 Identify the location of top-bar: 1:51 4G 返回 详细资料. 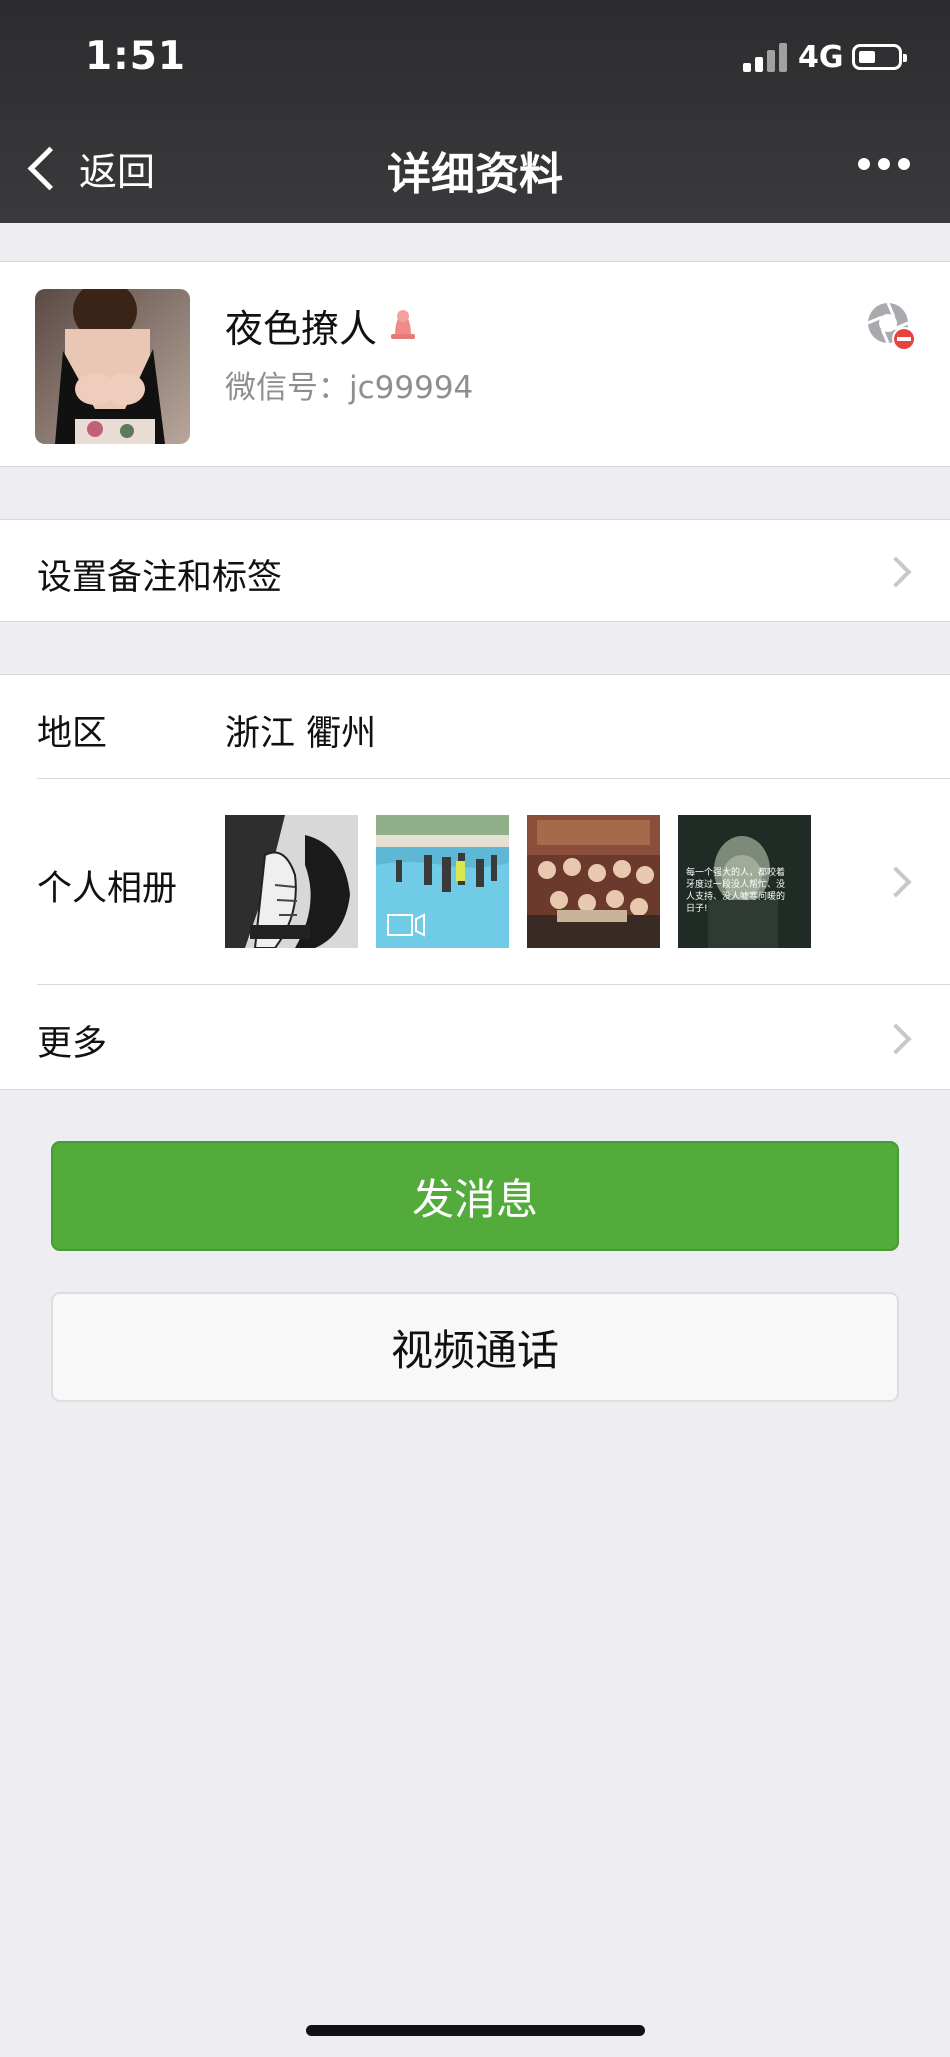
(475, 111).